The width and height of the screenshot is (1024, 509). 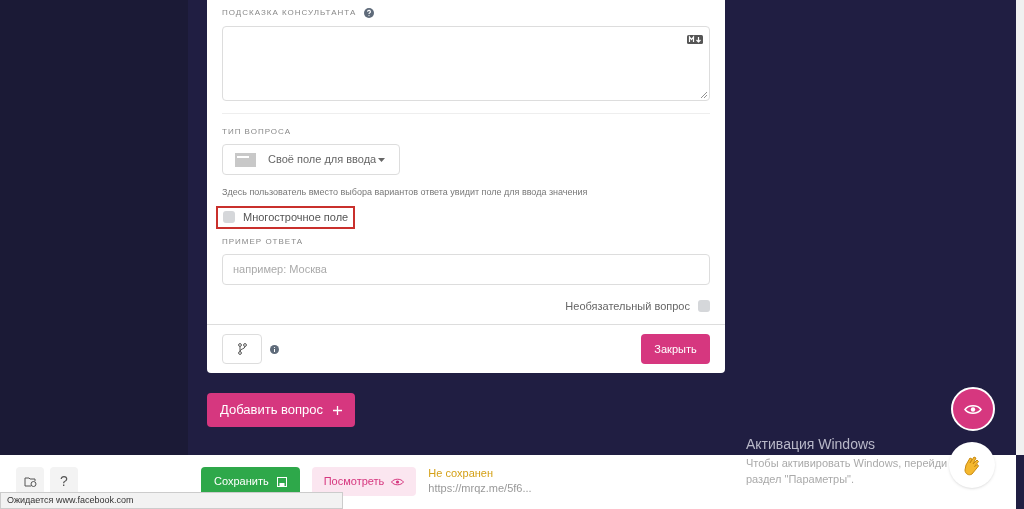 I want to click on question-type-dropdown: Своё поле для ввода, so click(x=311, y=159).